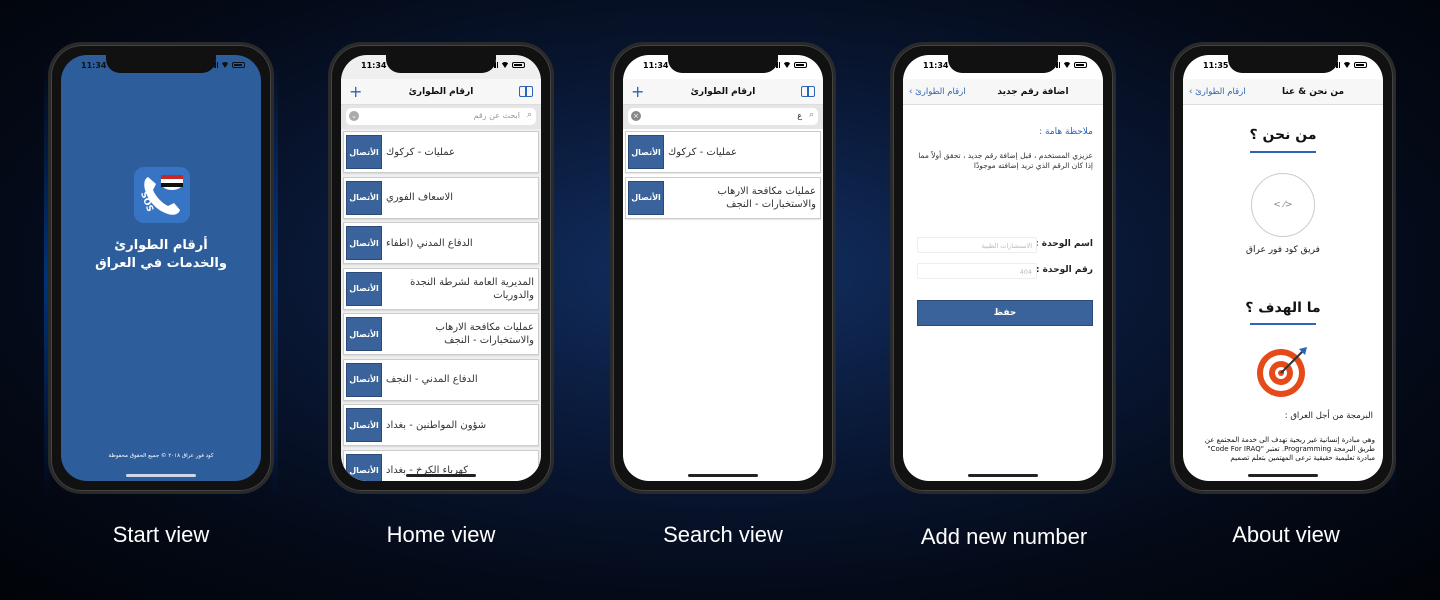  Describe the element at coordinates (1064, 244) in the screenshot. I see `unit-name-label: اسم الوحدة :` at that location.